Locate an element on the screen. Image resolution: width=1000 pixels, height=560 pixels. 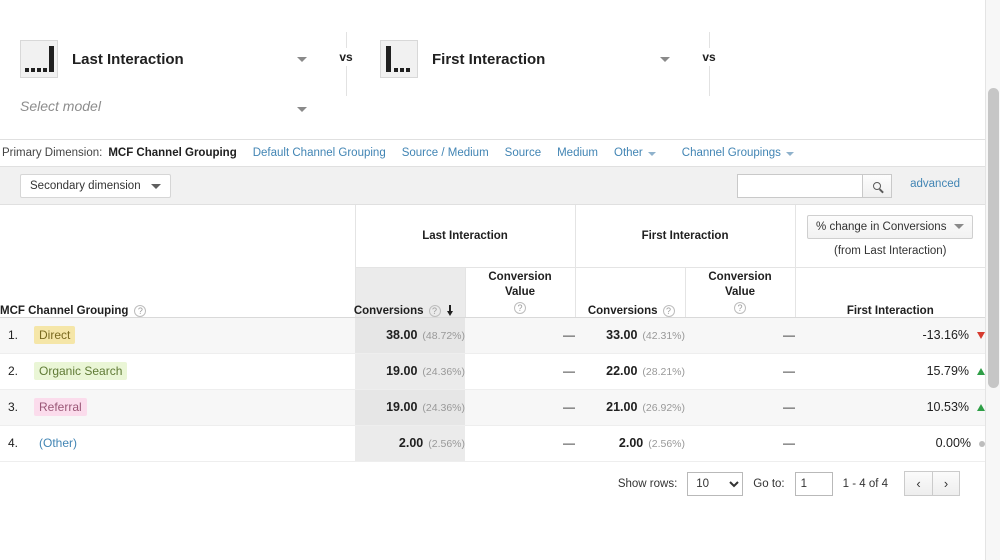
dimension-link-other: Other is located at coordinates (635, 153).